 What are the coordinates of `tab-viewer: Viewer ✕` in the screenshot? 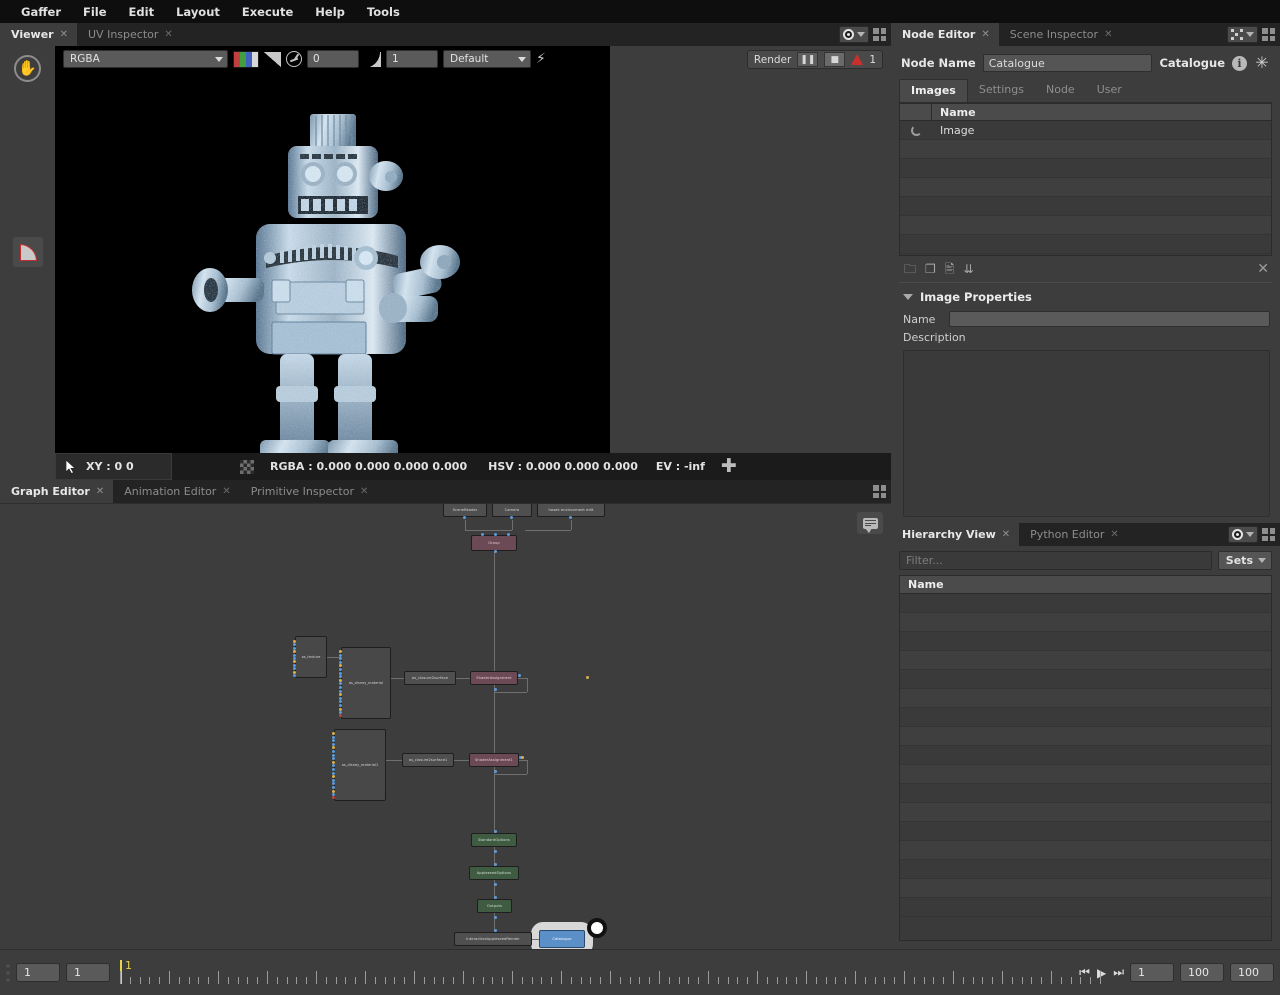 It's located at (38, 34).